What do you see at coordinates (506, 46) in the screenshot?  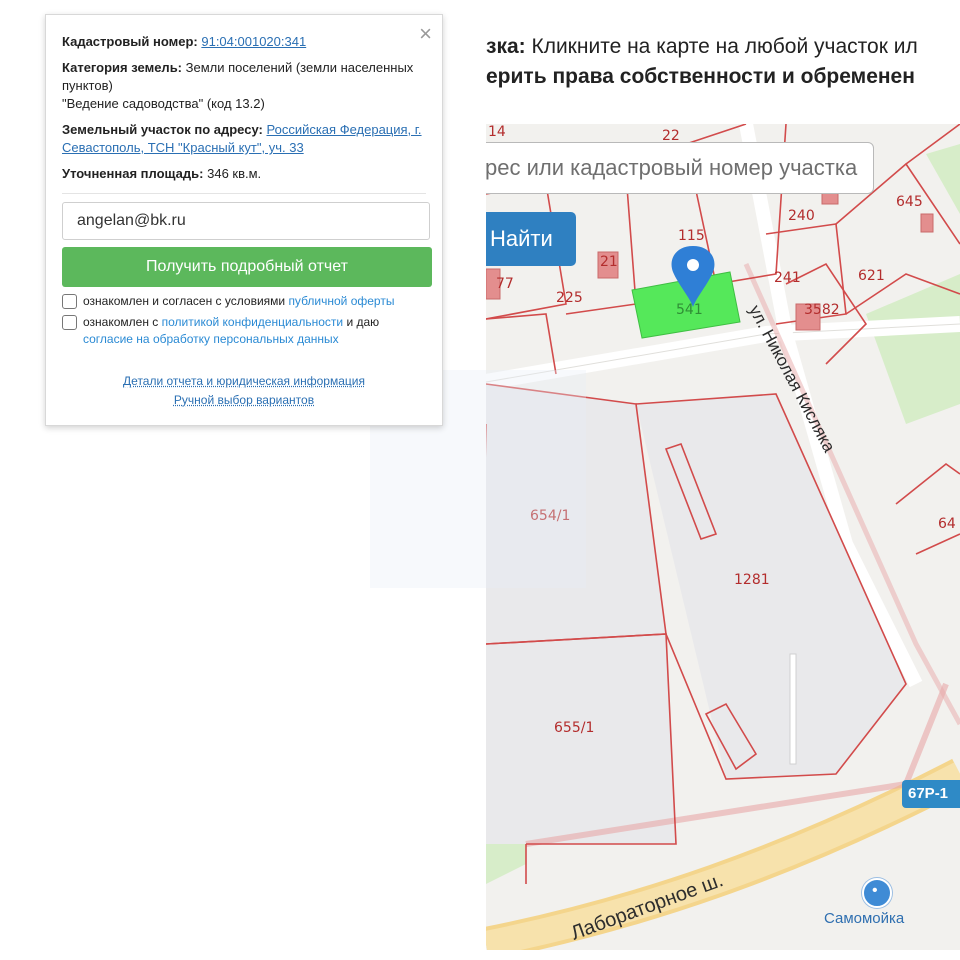 I see `instructions-bold: зка:` at bounding box center [506, 46].